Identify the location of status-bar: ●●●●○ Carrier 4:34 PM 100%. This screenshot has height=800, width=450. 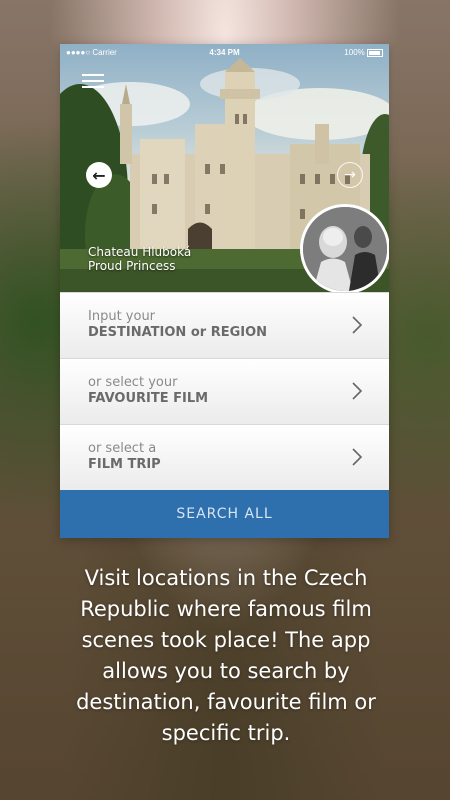
(224, 53).